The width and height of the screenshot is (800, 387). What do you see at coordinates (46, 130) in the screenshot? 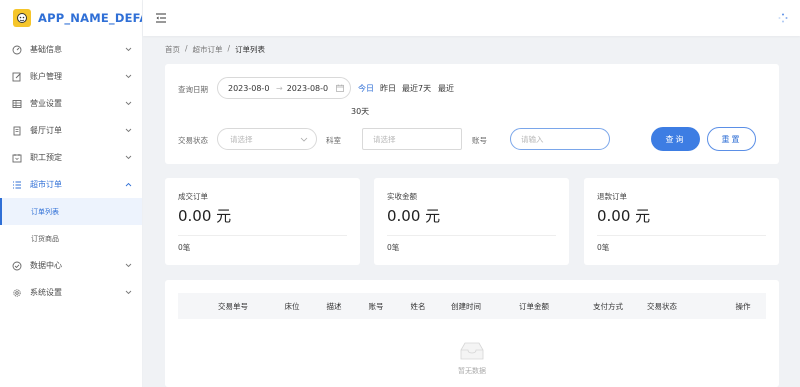
I see `sidebar-item-label: 餐厅订单` at bounding box center [46, 130].